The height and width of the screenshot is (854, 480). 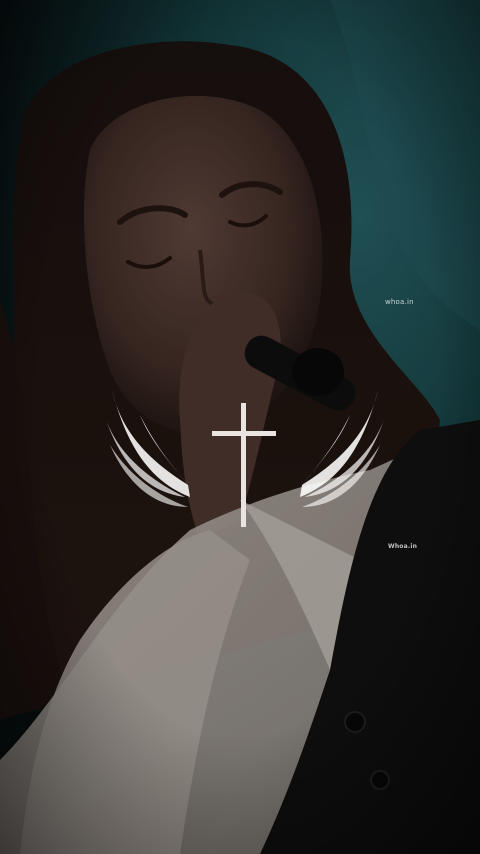 I want to click on watermark-text: whoa.in, so click(x=399, y=302).